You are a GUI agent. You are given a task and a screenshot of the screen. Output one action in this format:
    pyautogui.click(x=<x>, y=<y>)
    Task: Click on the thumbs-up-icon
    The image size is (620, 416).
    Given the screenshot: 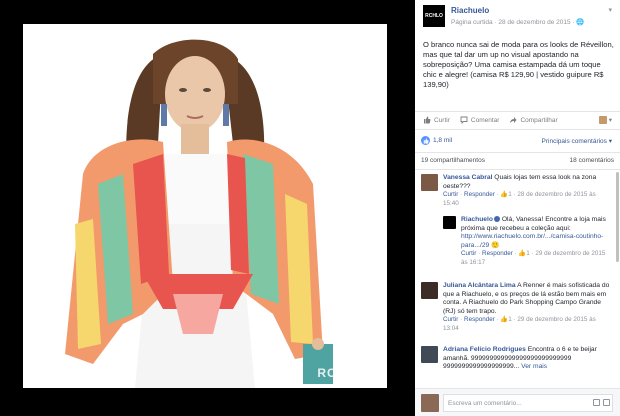 What is the action you would take?
    pyautogui.click(x=427, y=120)
    